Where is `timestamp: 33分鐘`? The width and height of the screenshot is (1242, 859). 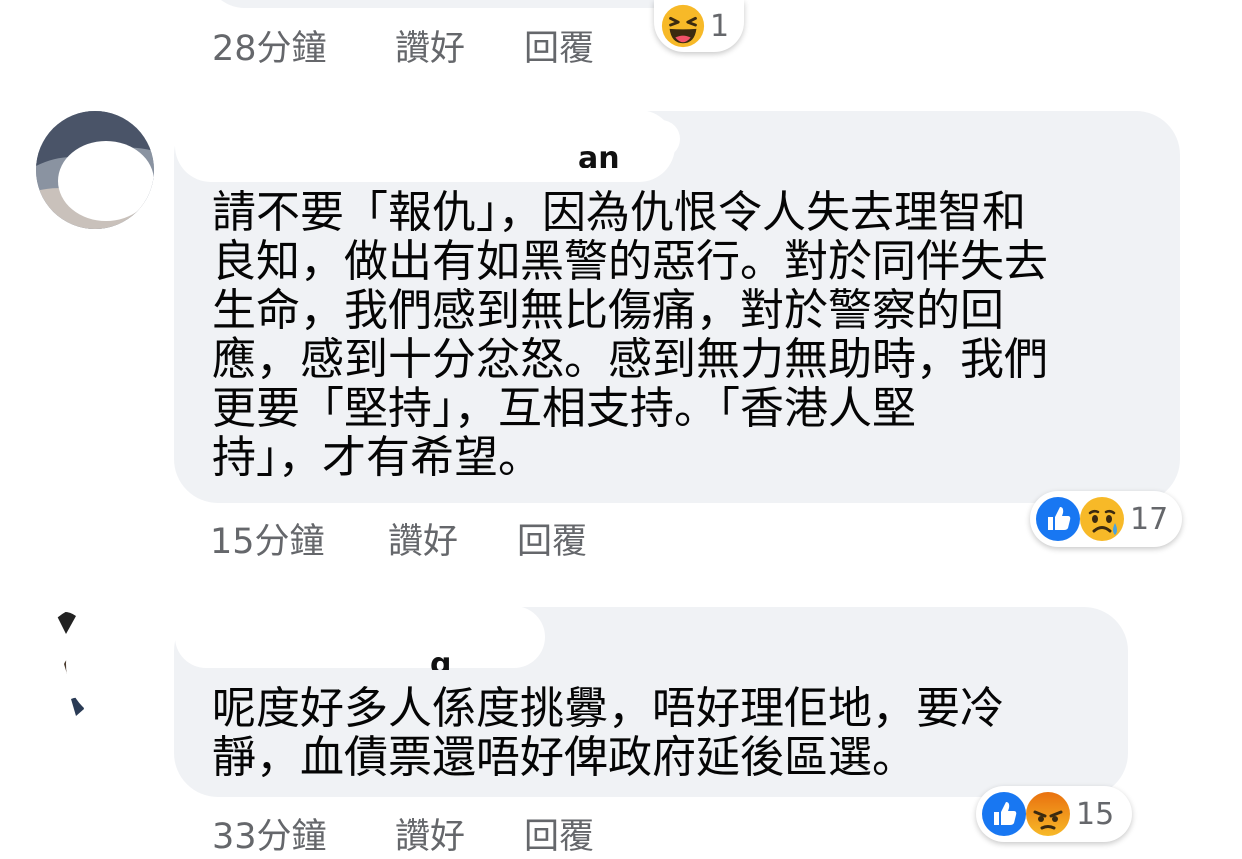
timestamp: 33分鐘 is located at coordinates (269, 833).